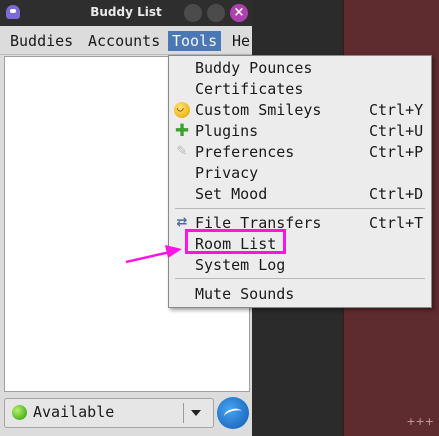 Image resolution: width=439 pixels, height=436 pixels. What do you see at coordinates (195, 41) in the screenshot?
I see `menu-tools: Tools` at bounding box center [195, 41].